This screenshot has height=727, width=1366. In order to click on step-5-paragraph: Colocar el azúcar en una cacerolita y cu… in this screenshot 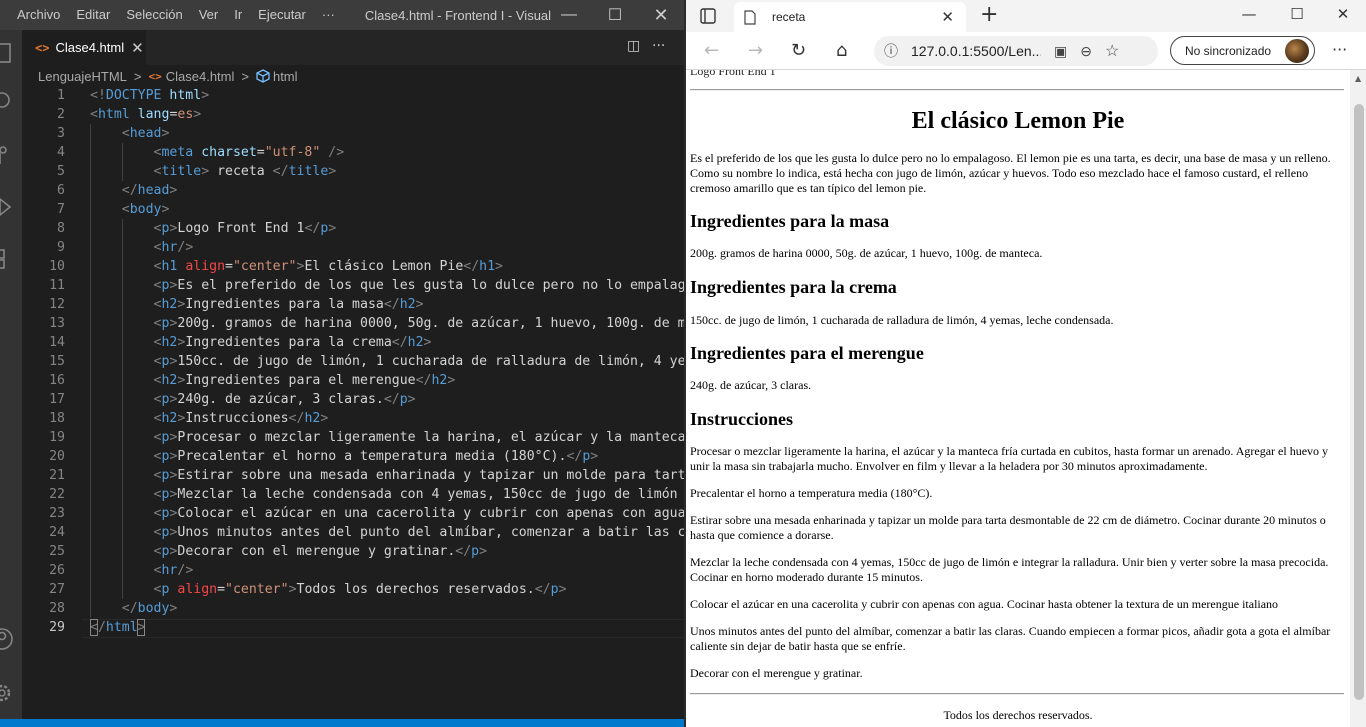, I will do `click(984, 604)`.